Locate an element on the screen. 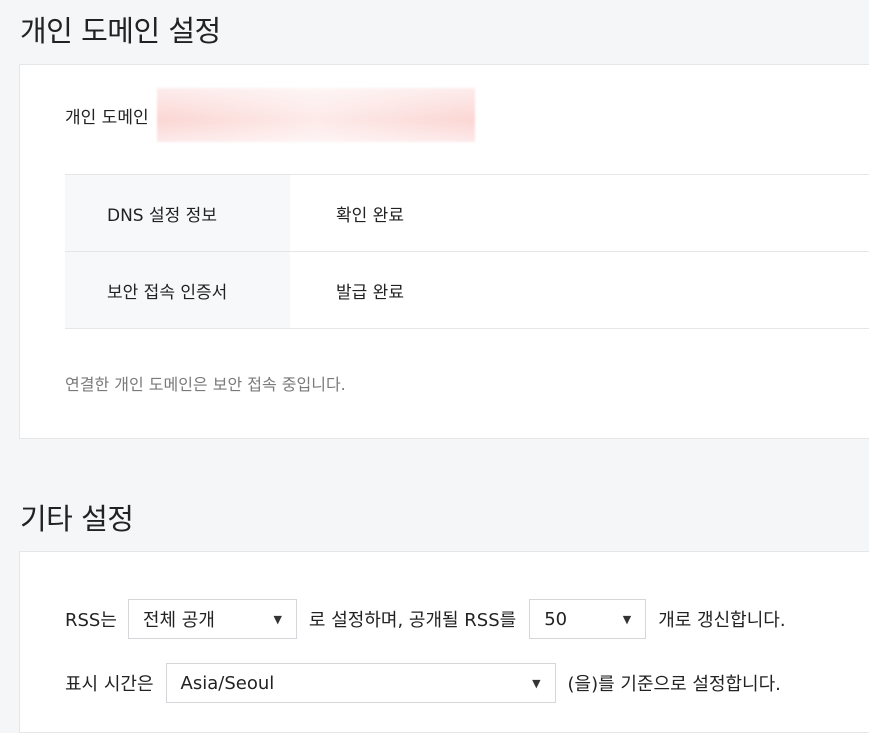 This screenshot has width=869, height=733. certificate-value: 발급 완료 is located at coordinates (579, 290).